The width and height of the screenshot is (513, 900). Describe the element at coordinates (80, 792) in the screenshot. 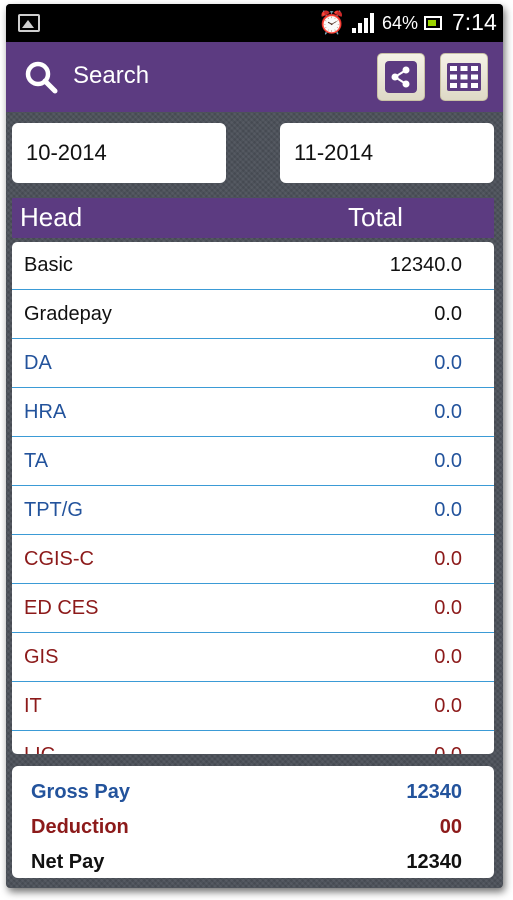

I see `gross-pay-label: Gross Pay` at that location.